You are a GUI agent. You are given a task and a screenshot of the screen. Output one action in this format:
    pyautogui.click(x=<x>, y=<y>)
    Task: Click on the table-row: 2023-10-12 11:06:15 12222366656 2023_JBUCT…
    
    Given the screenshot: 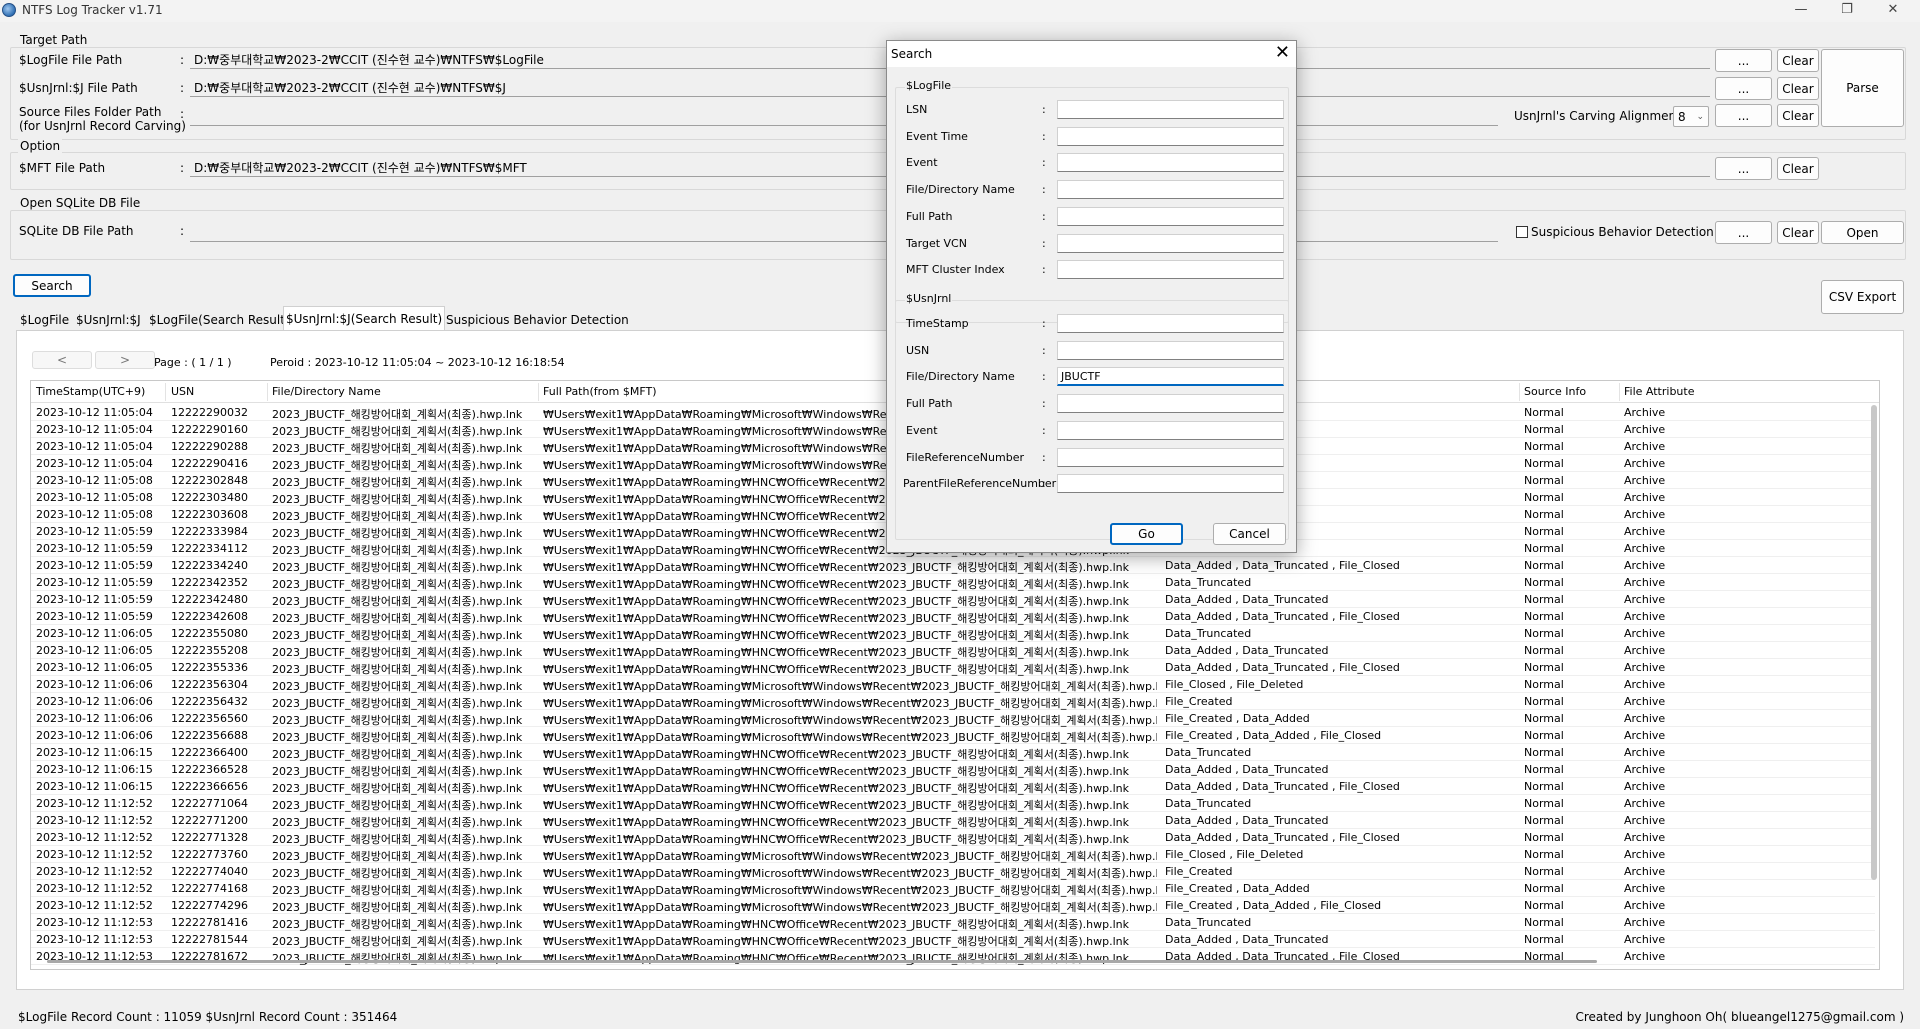 What is the action you would take?
    pyautogui.click(x=953, y=786)
    